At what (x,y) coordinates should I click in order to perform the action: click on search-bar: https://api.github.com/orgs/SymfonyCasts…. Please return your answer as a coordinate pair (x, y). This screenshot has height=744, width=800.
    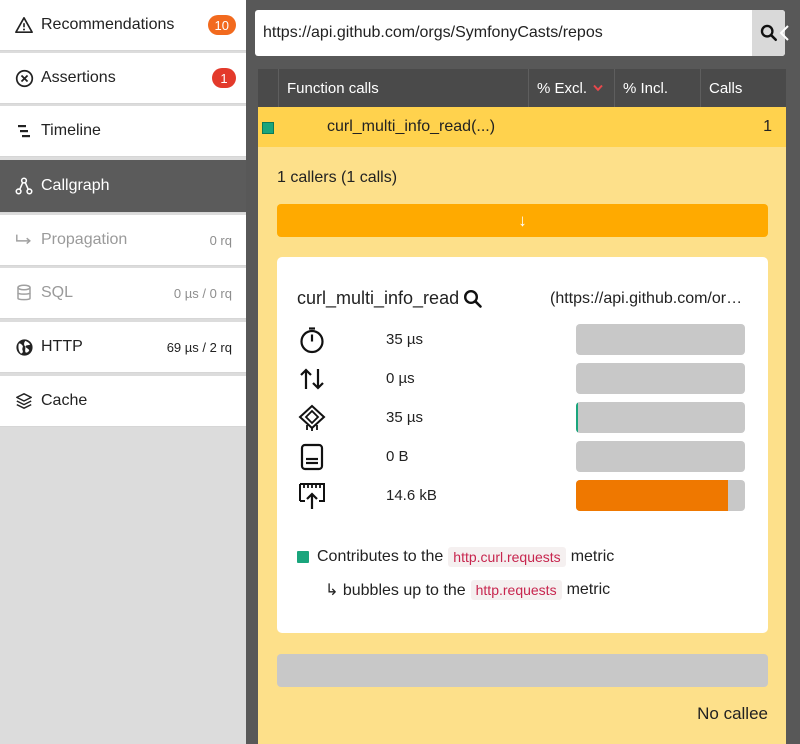
    Looking at the image, I should click on (520, 33).